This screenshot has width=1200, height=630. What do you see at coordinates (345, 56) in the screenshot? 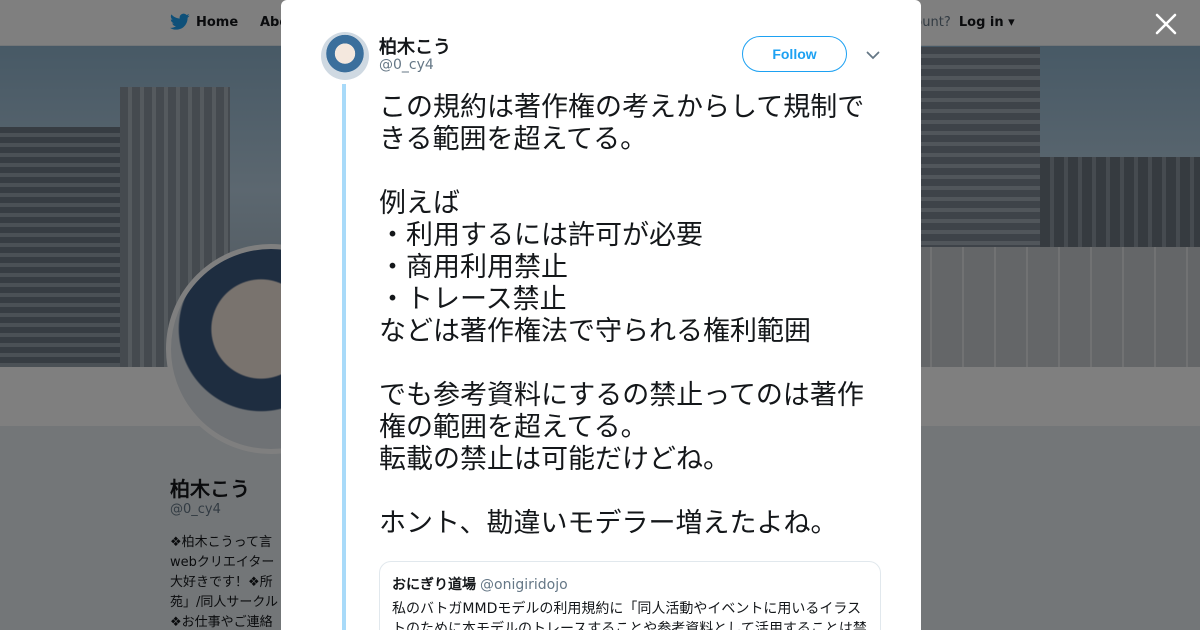
I see `tweet-author-avatar` at bounding box center [345, 56].